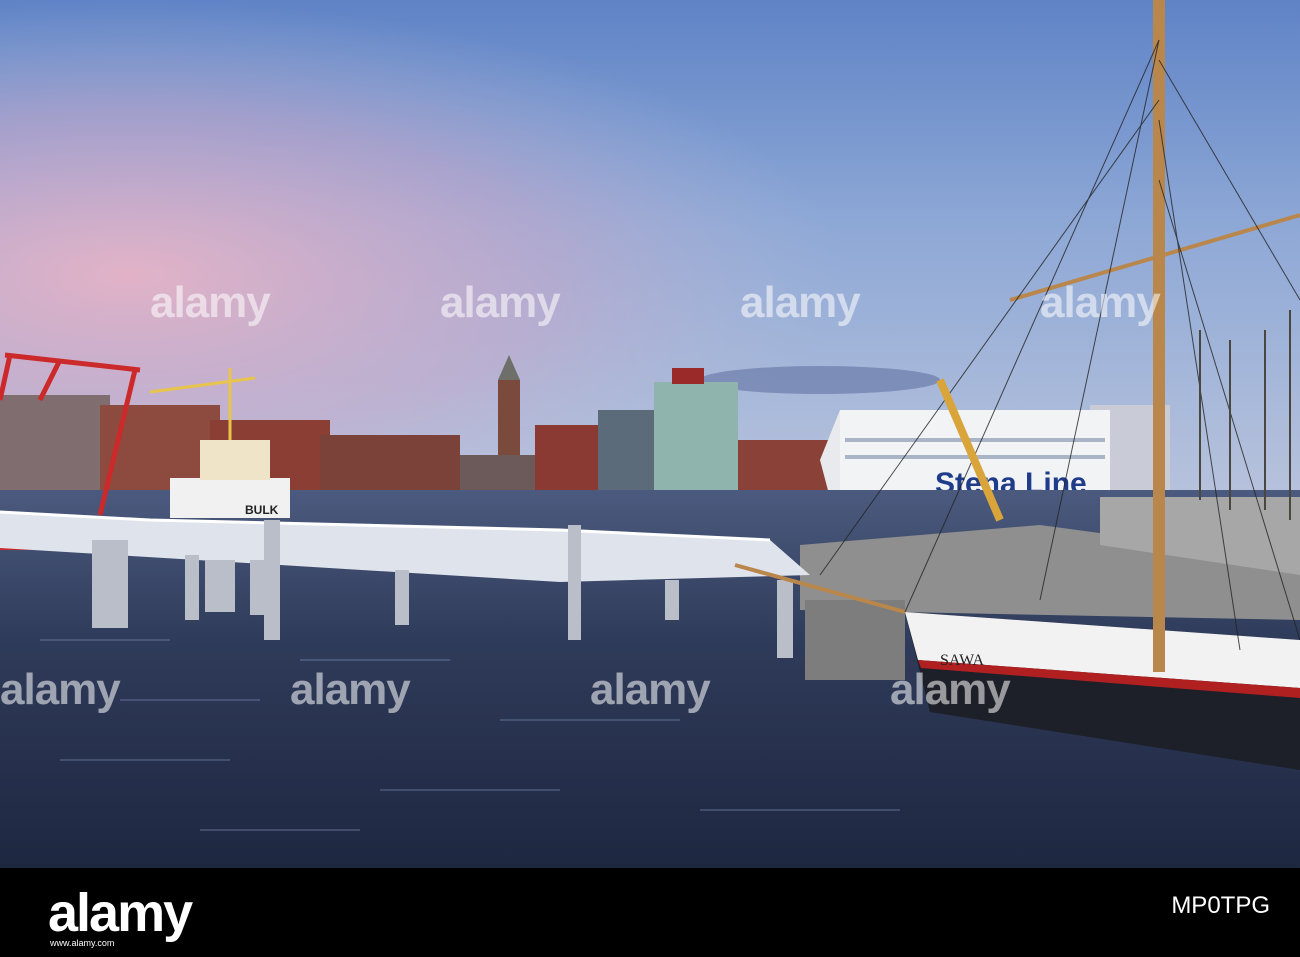 The image size is (1300, 957). I want to click on stena-line-ferry: Stena Line, so click(965, 455).